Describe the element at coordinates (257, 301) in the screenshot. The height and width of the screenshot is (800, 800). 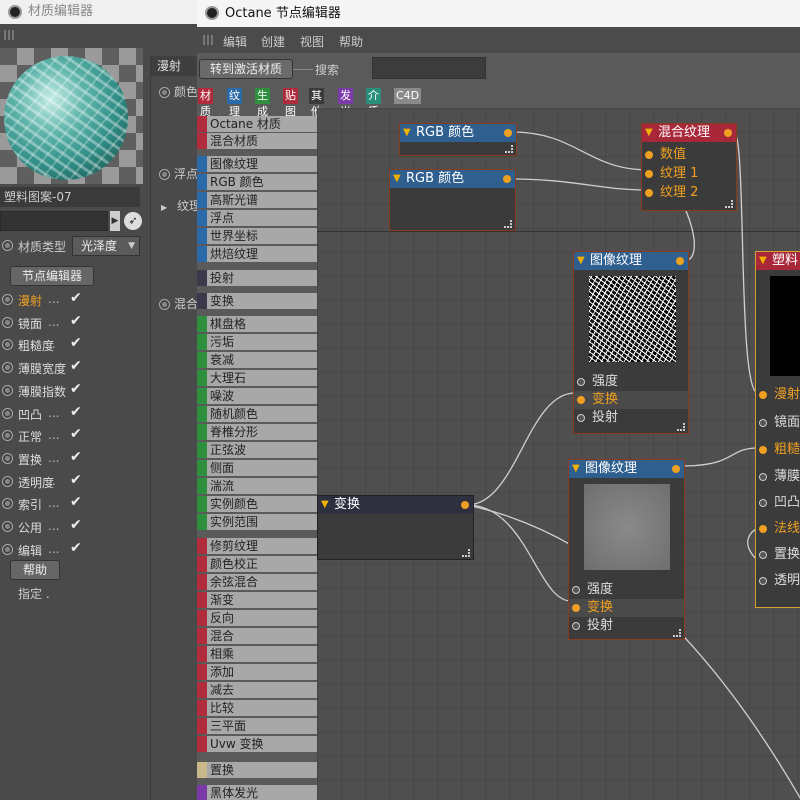
I see `palette-item: 变换` at that location.